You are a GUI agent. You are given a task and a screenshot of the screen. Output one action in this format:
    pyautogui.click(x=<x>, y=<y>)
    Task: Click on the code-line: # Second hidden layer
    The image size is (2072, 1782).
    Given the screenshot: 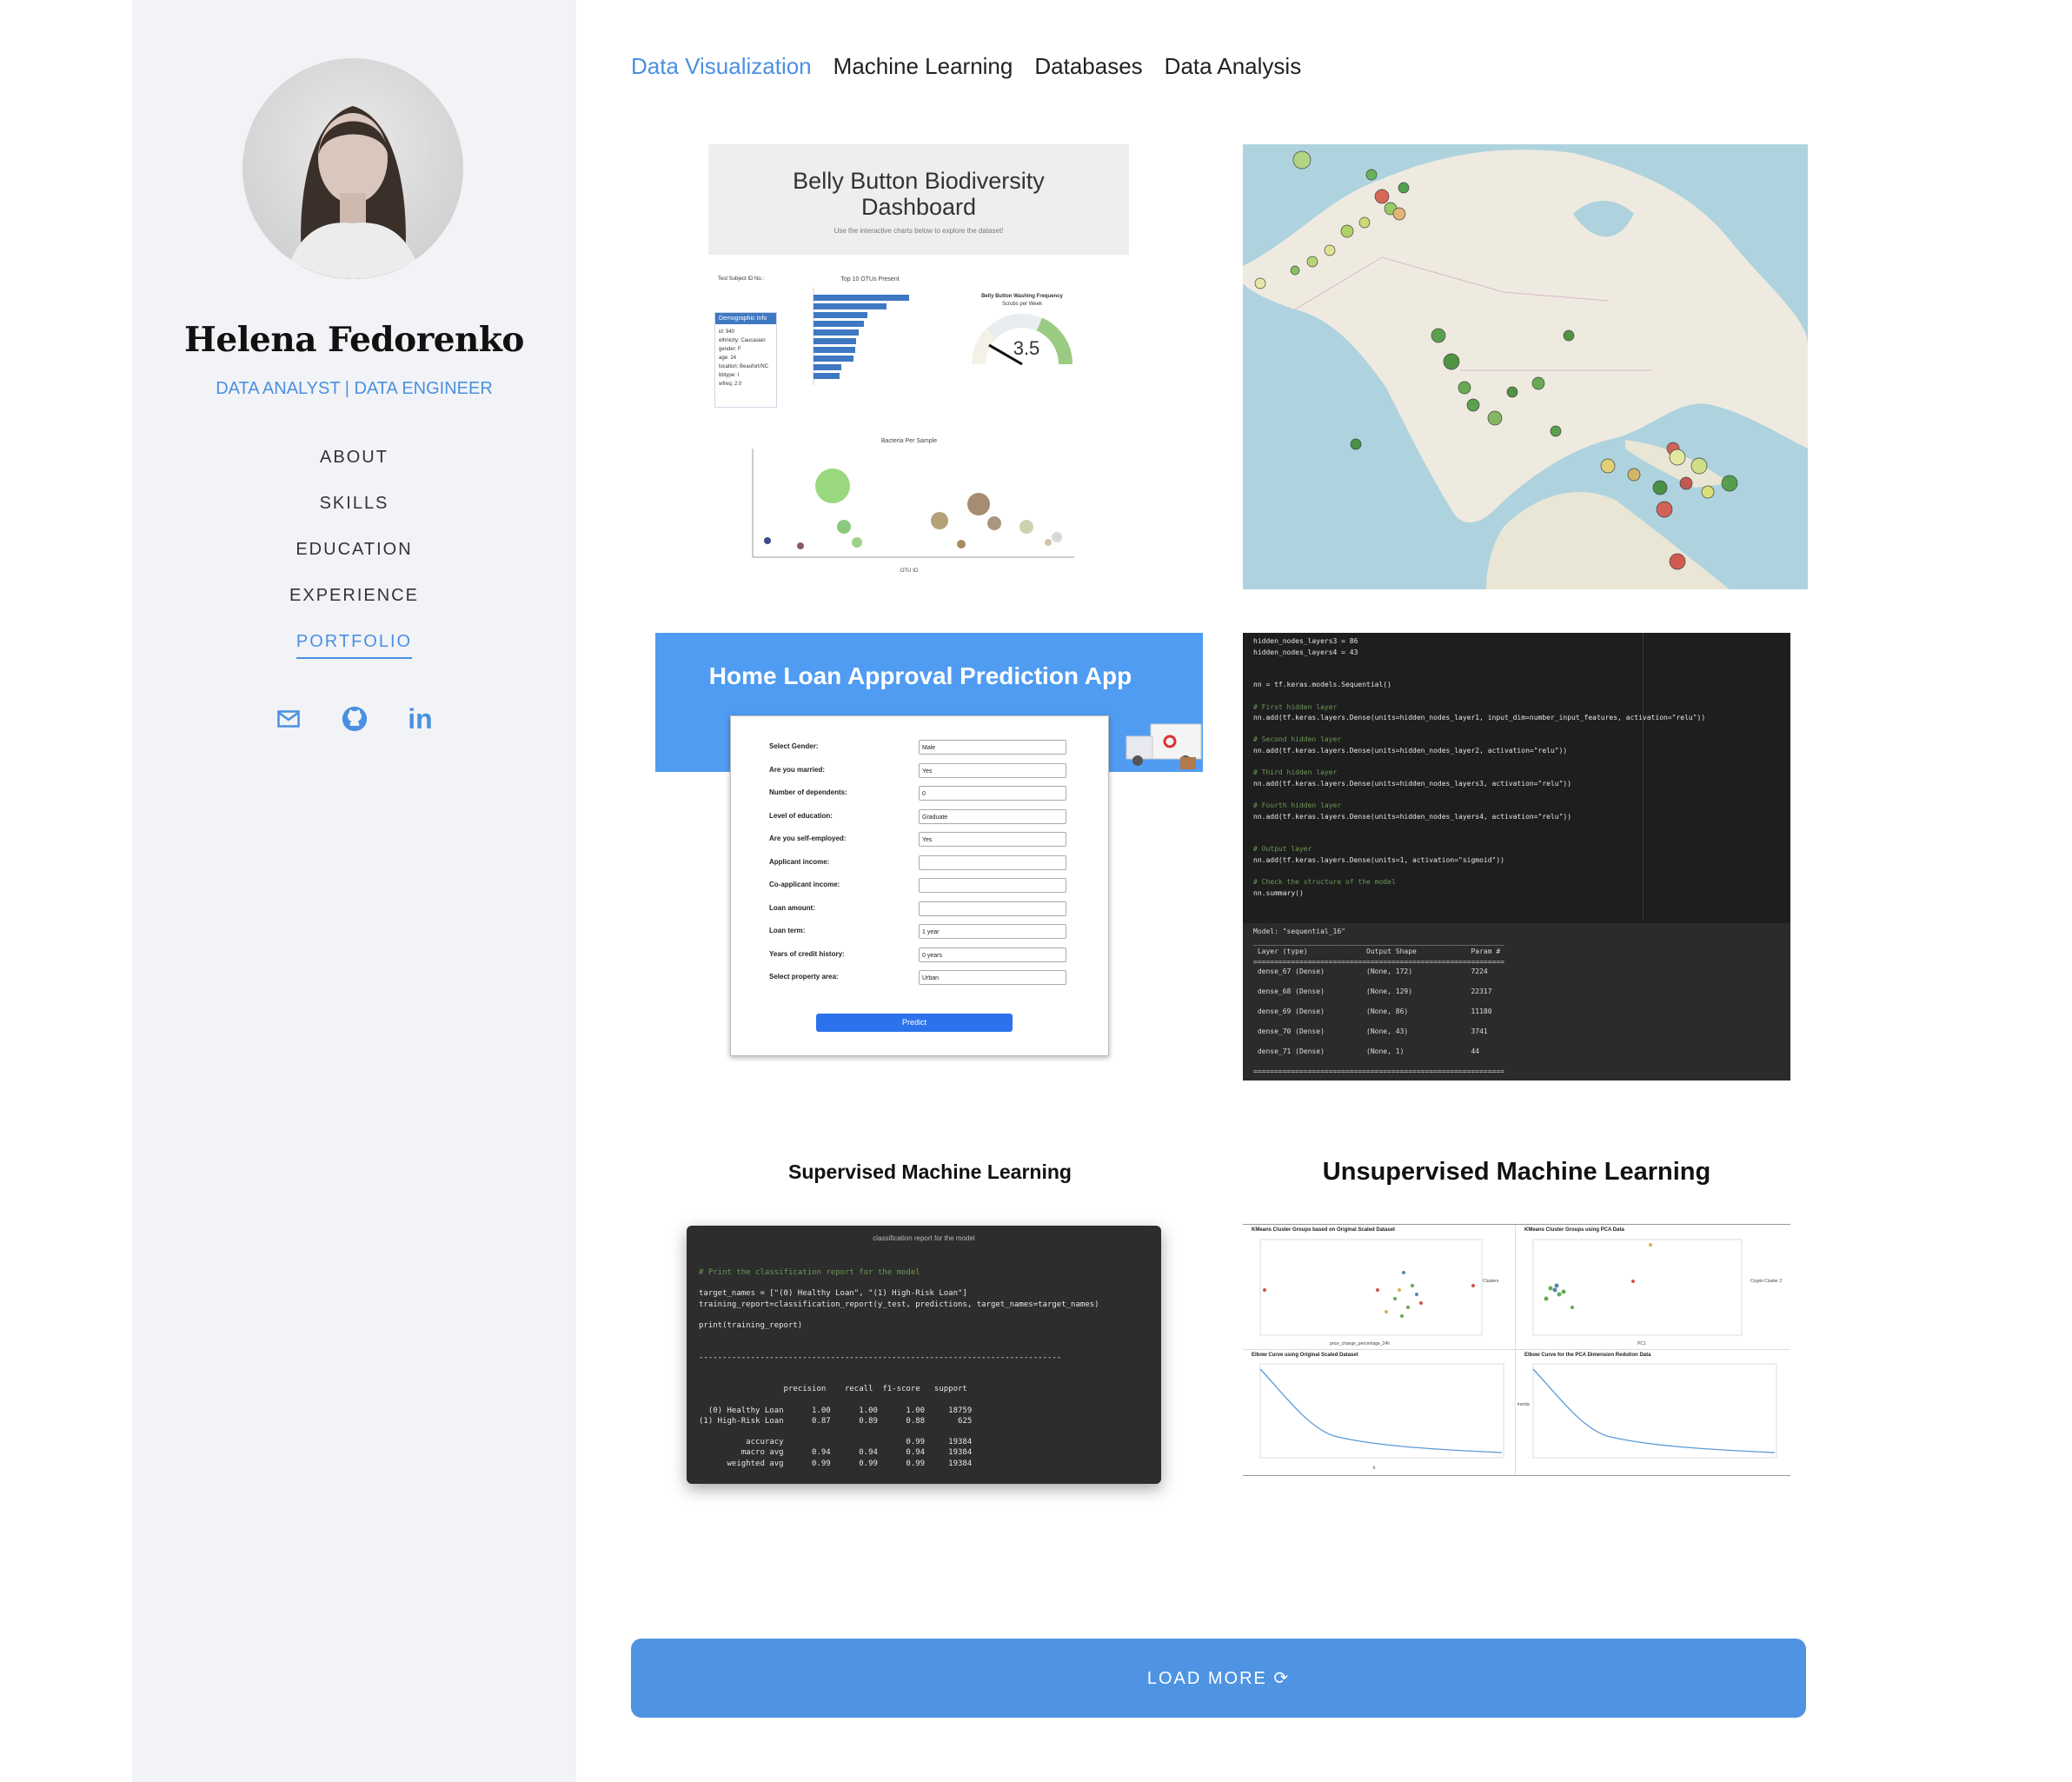 What is the action you would take?
    pyautogui.click(x=1297, y=739)
    